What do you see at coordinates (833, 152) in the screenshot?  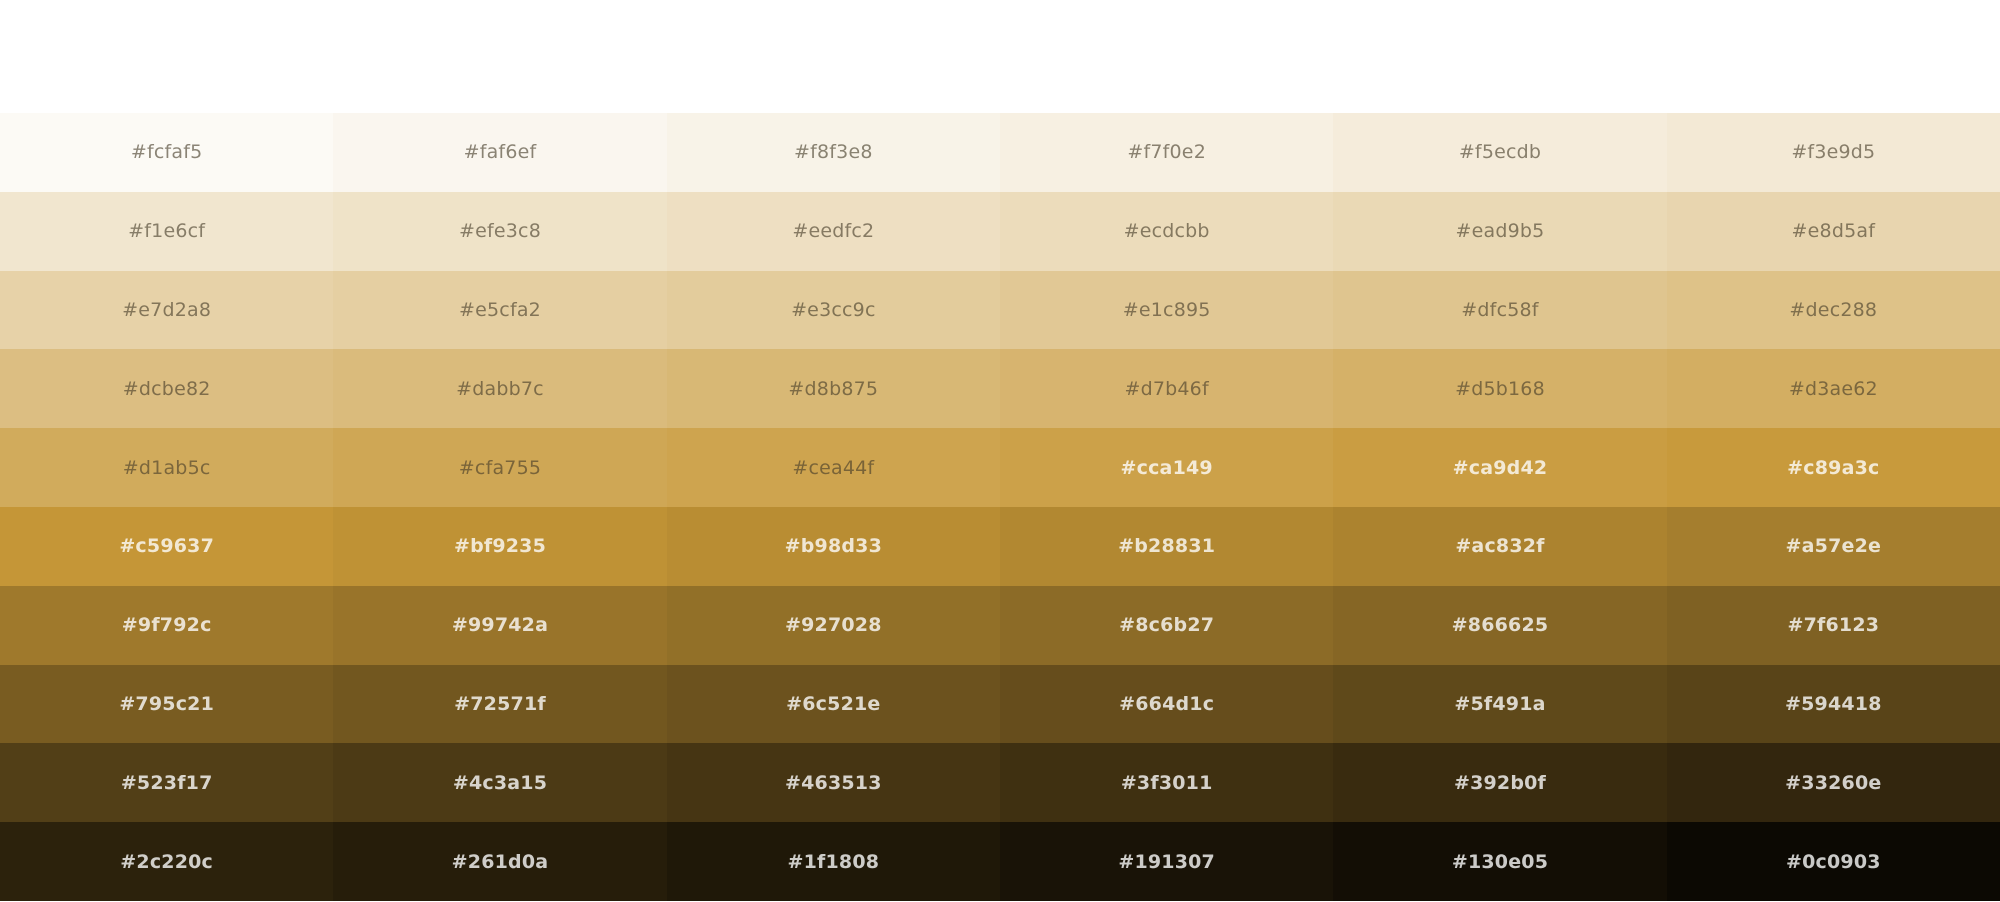 I see `color-swatch: #f8f3e8` at bounding box center [833, 152].